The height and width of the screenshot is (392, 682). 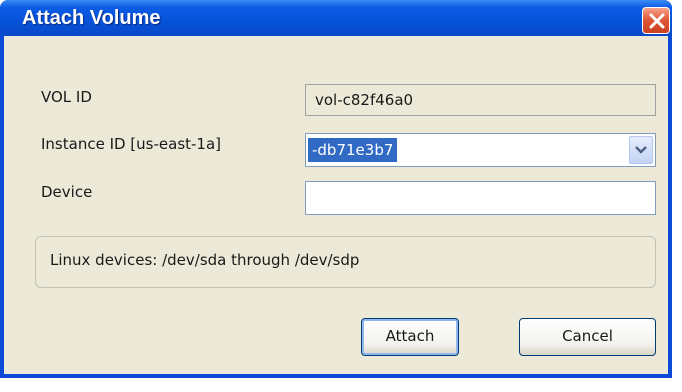 I want to click on close-icon, so click(x=657, y=21).